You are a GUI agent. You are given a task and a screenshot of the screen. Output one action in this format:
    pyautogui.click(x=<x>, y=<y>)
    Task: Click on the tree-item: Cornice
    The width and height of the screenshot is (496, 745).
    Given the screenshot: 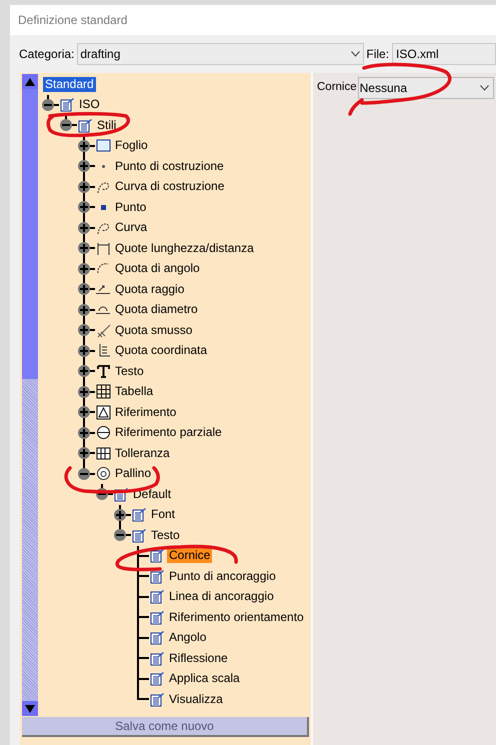 What is the action you would take?
    pyautogui.click(x=189, y=556)
    